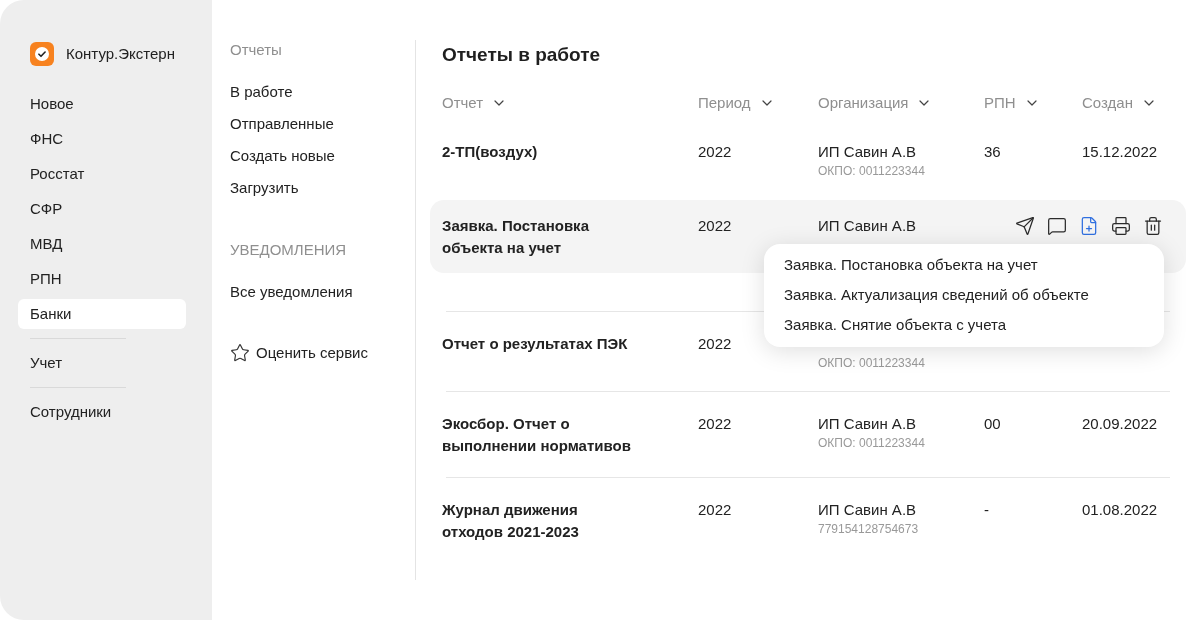  Describe the element at coordinates (964, 325) in the screenshot. I see `menu-item: Заявка. Снятие объекта с учета` at that location.